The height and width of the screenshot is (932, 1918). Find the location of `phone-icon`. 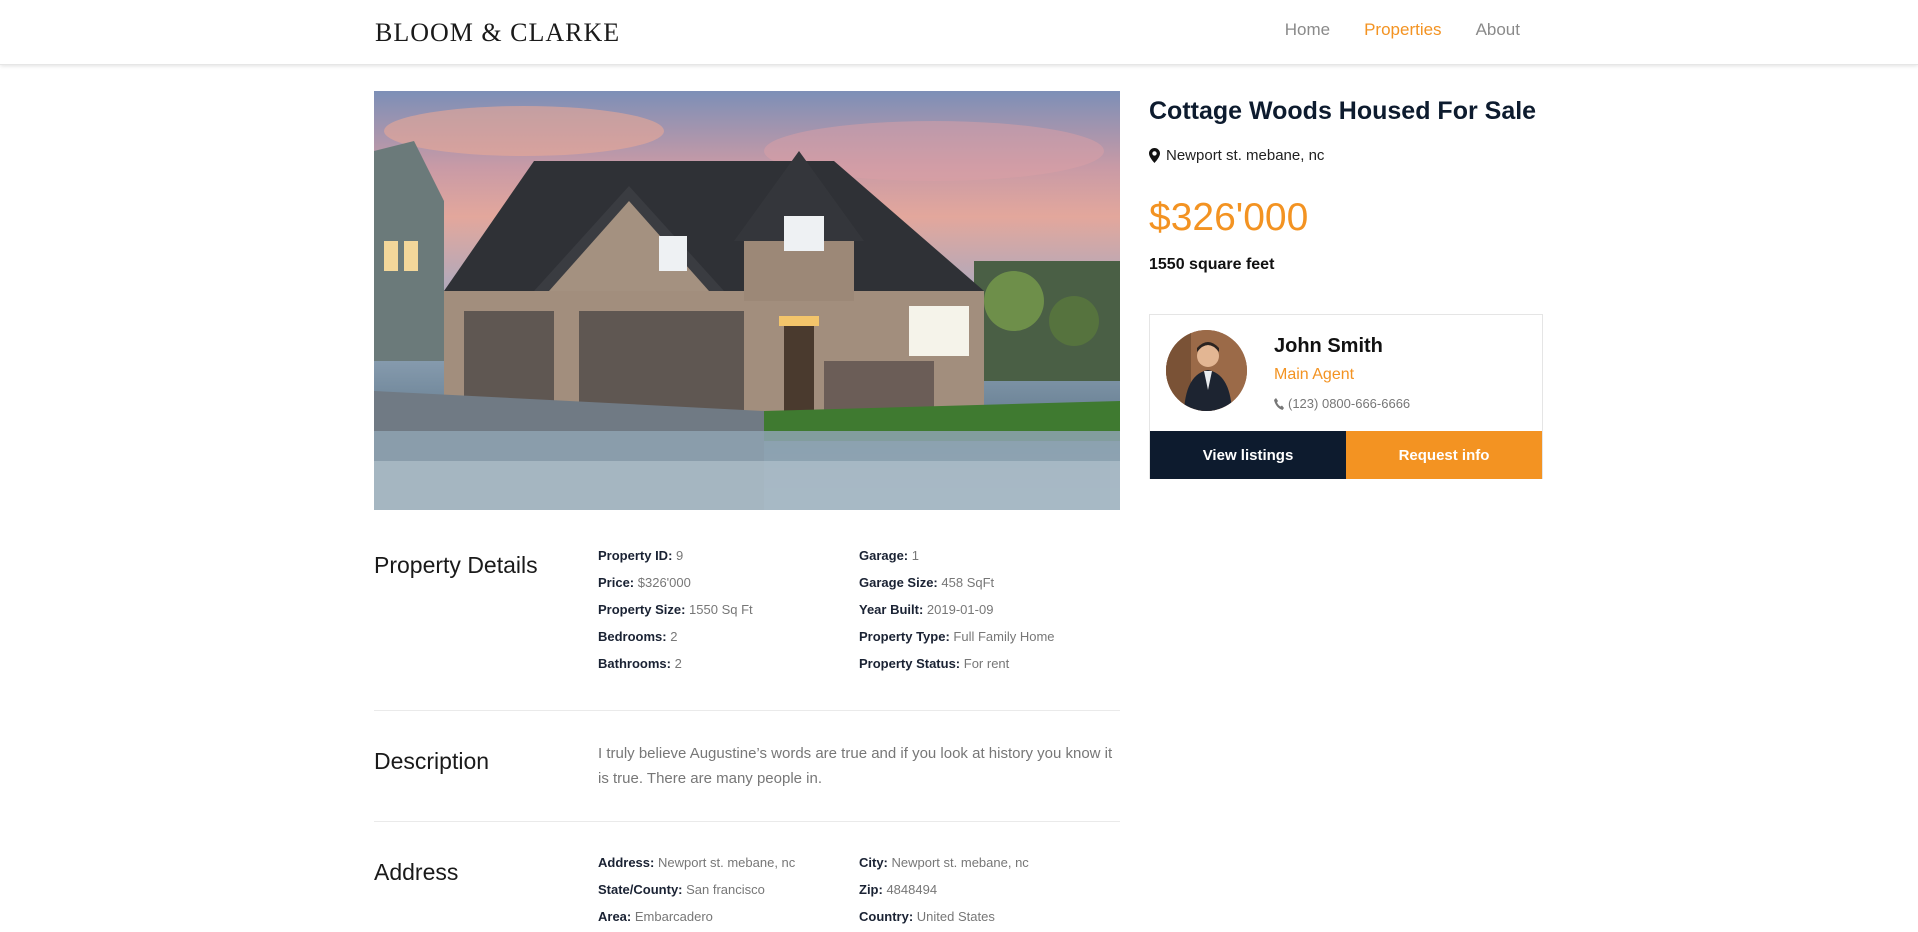

phone-icon is located at coordinates (1279, 403).